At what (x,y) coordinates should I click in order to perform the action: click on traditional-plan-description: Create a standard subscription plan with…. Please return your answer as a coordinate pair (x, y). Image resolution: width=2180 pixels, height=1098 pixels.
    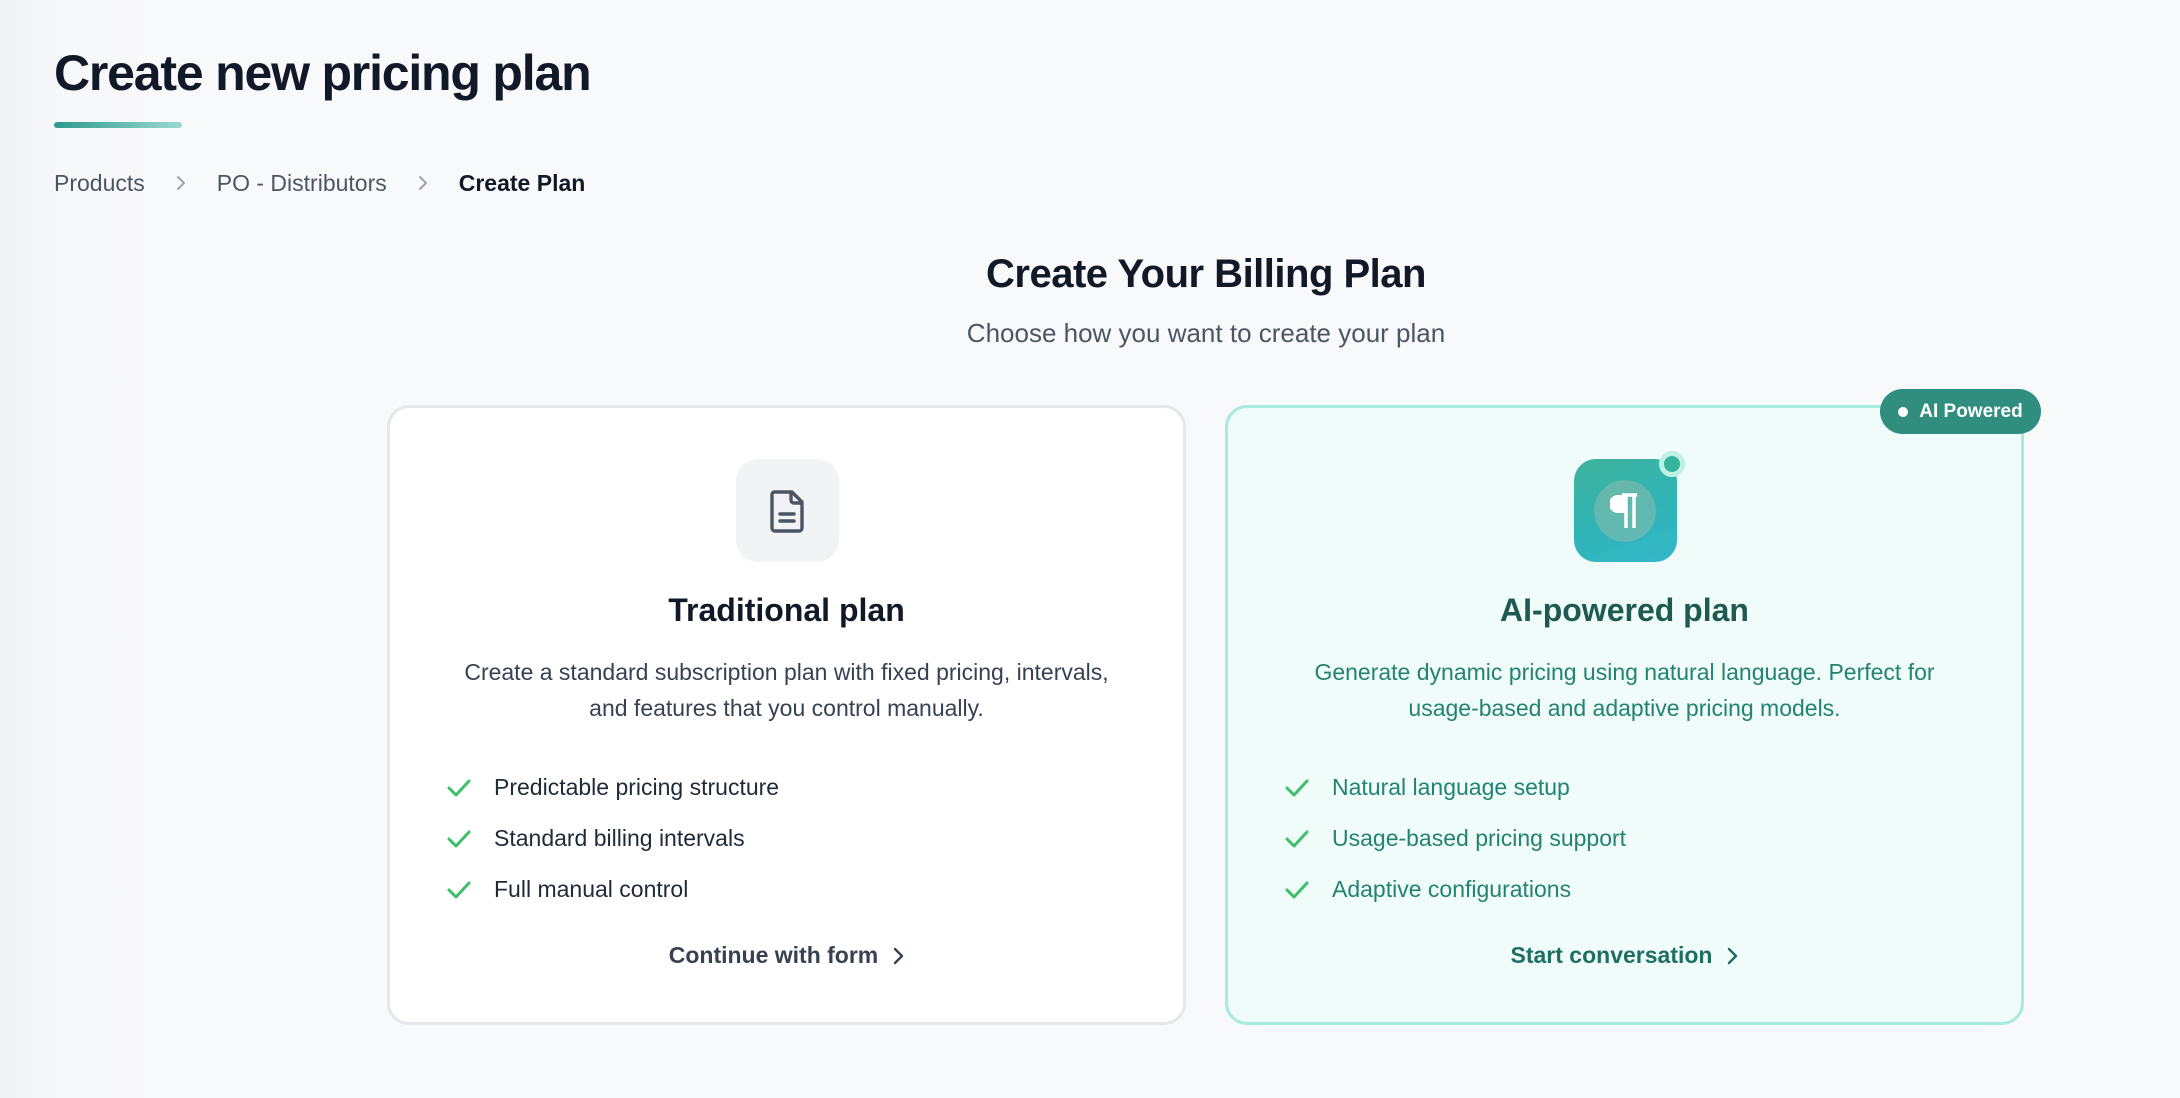
    Looking at the image, I should click on (786, 690).